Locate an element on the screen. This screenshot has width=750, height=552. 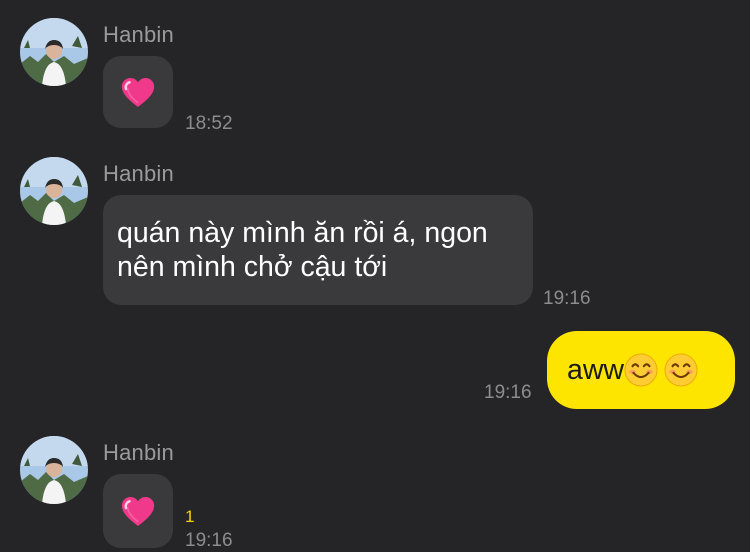
message-timestamp: 18:52 is located at coordinates (209, 123).